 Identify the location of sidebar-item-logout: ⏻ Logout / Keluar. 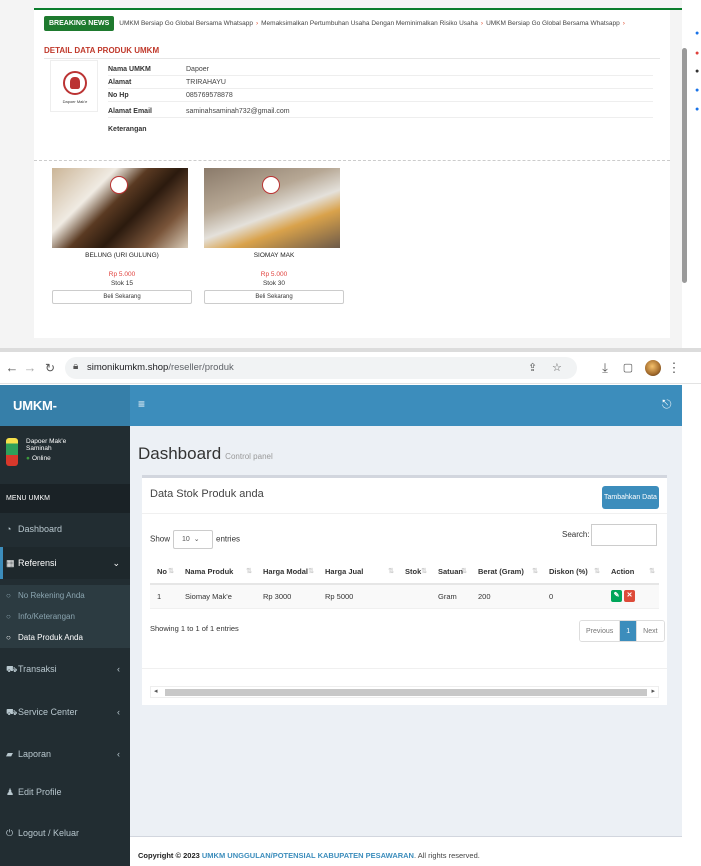
(65, 833).